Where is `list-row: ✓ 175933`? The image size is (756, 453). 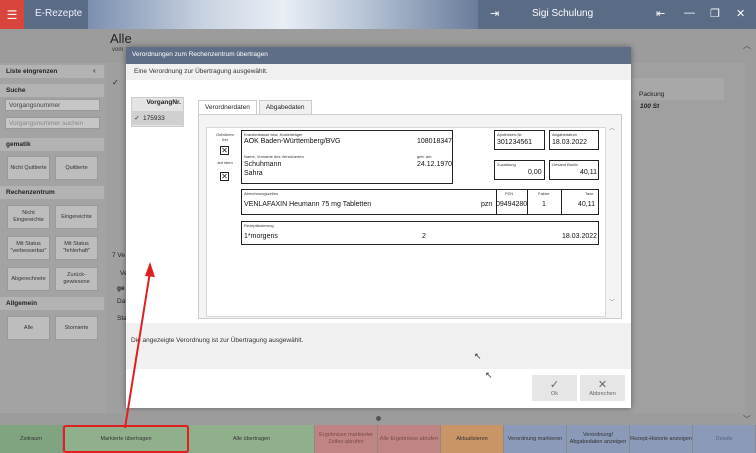
list-row: ✓ 175933 is located at coordinates (157, 118).